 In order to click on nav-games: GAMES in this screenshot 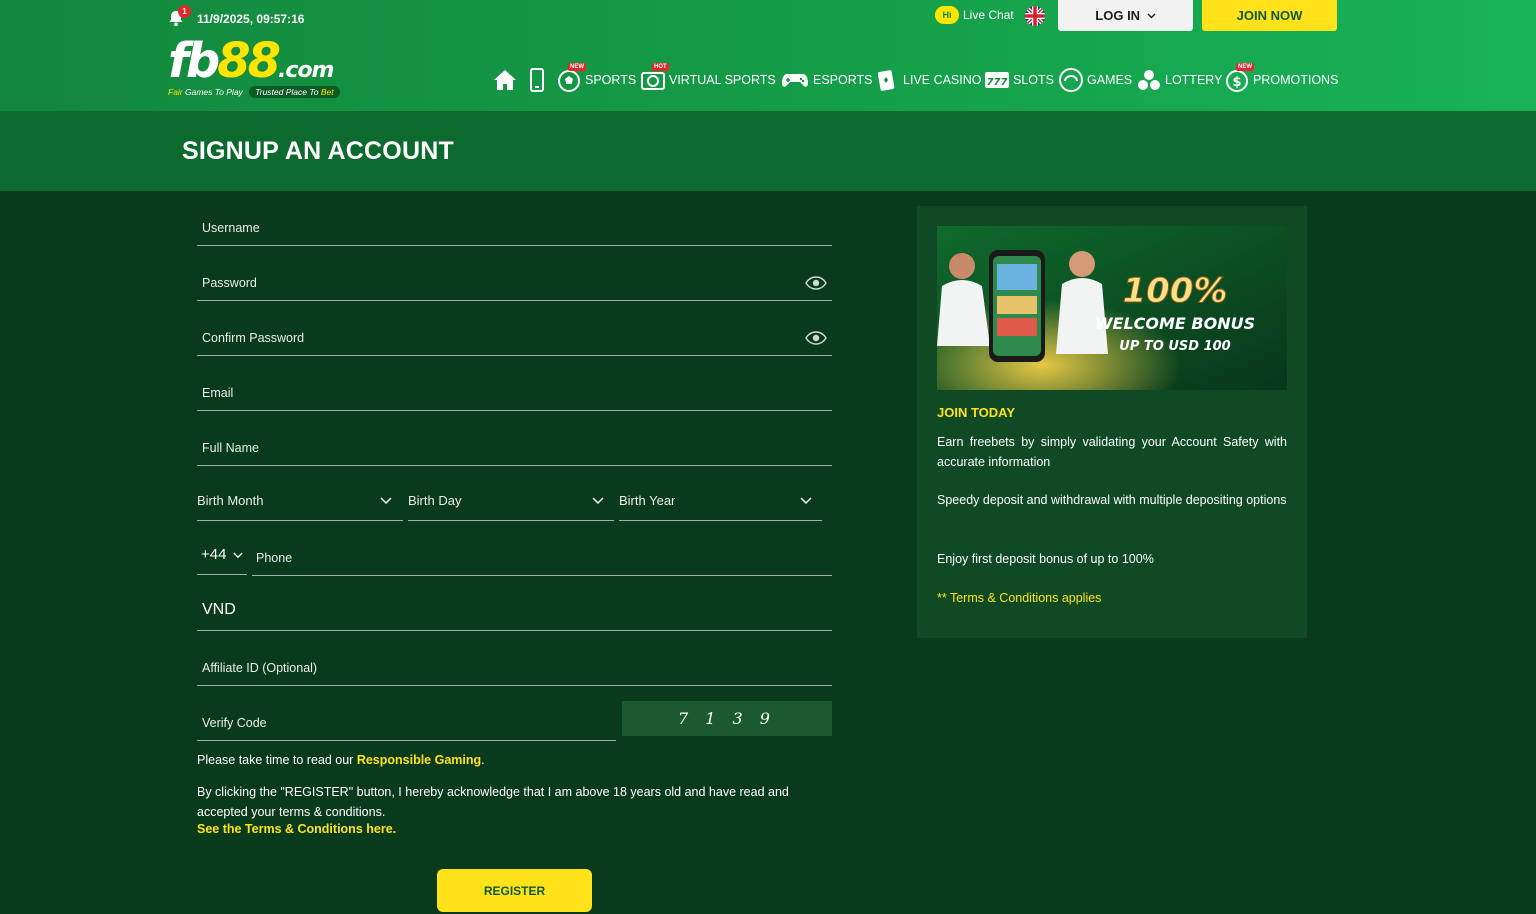, I will do `click(1095, 80)`.